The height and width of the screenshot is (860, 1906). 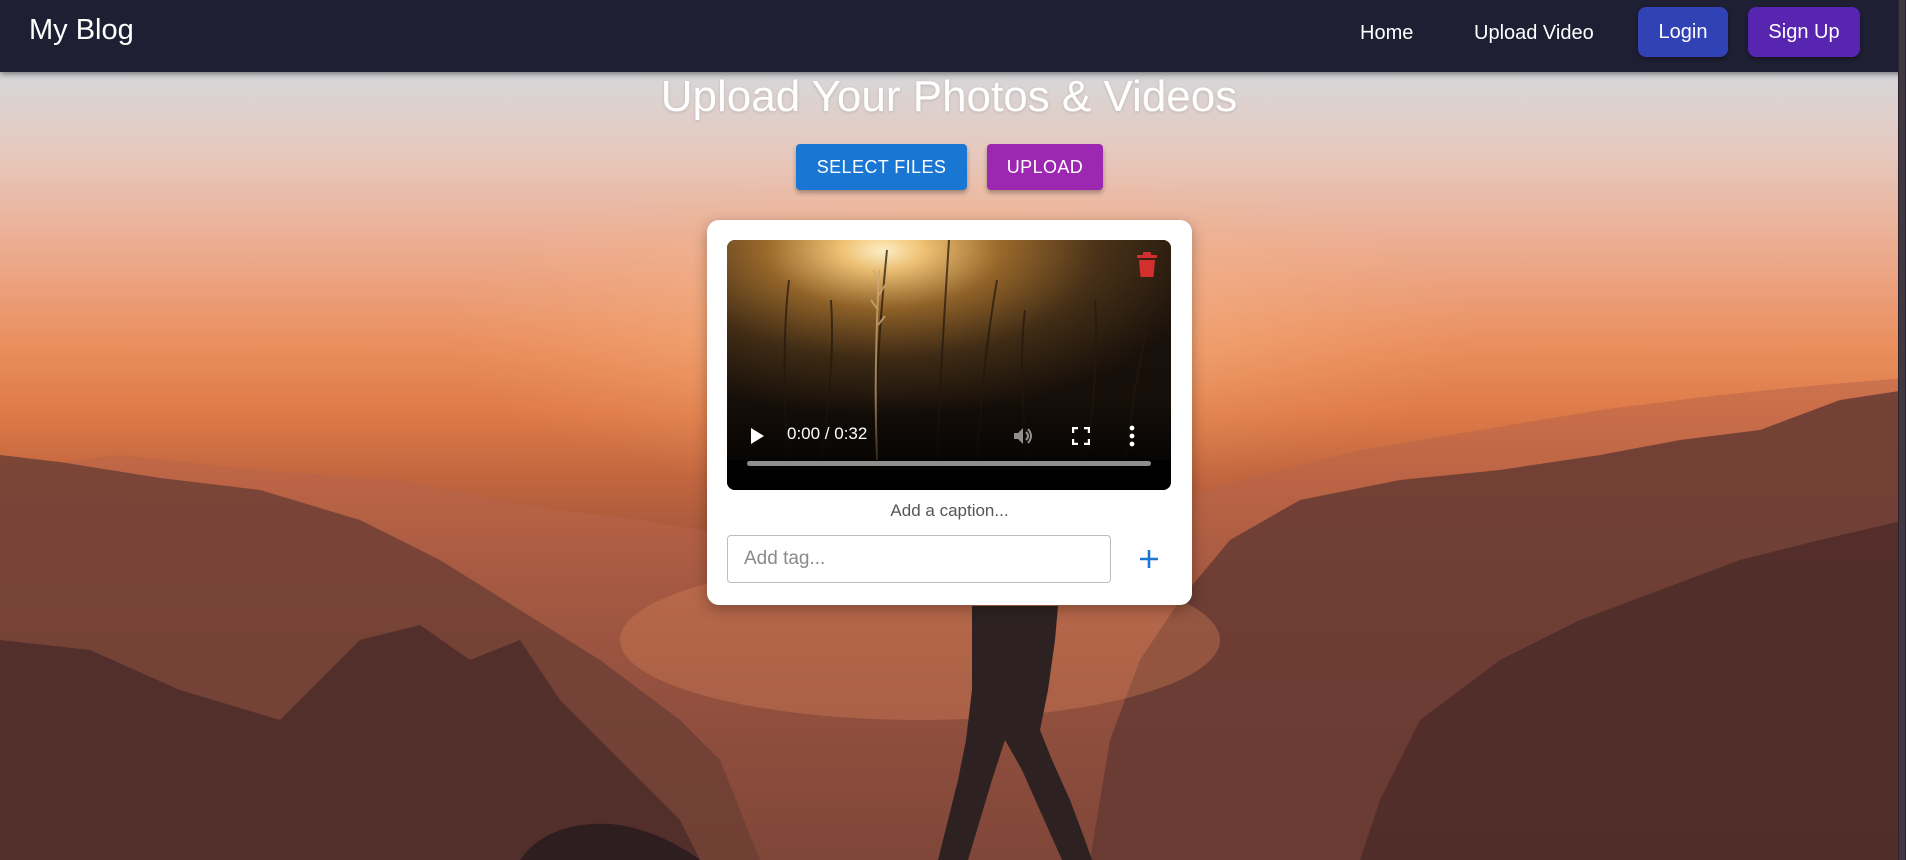 I want to click on select-files-button: SELECT FILES, so click(x=881, y=167).